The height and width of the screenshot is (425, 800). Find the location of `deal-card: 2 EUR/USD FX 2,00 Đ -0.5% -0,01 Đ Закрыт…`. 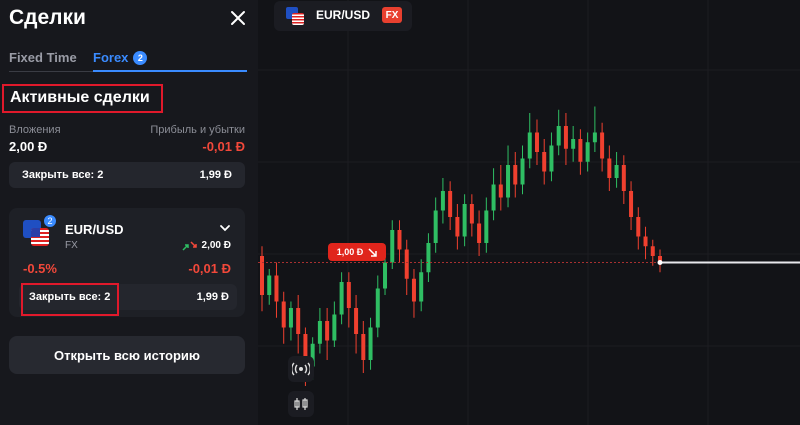

deal-card: 2 EUR/USD FX 2,00 Đ -0.5% -0,01 Đ Закрыт… is located at coordinates (127, 262).